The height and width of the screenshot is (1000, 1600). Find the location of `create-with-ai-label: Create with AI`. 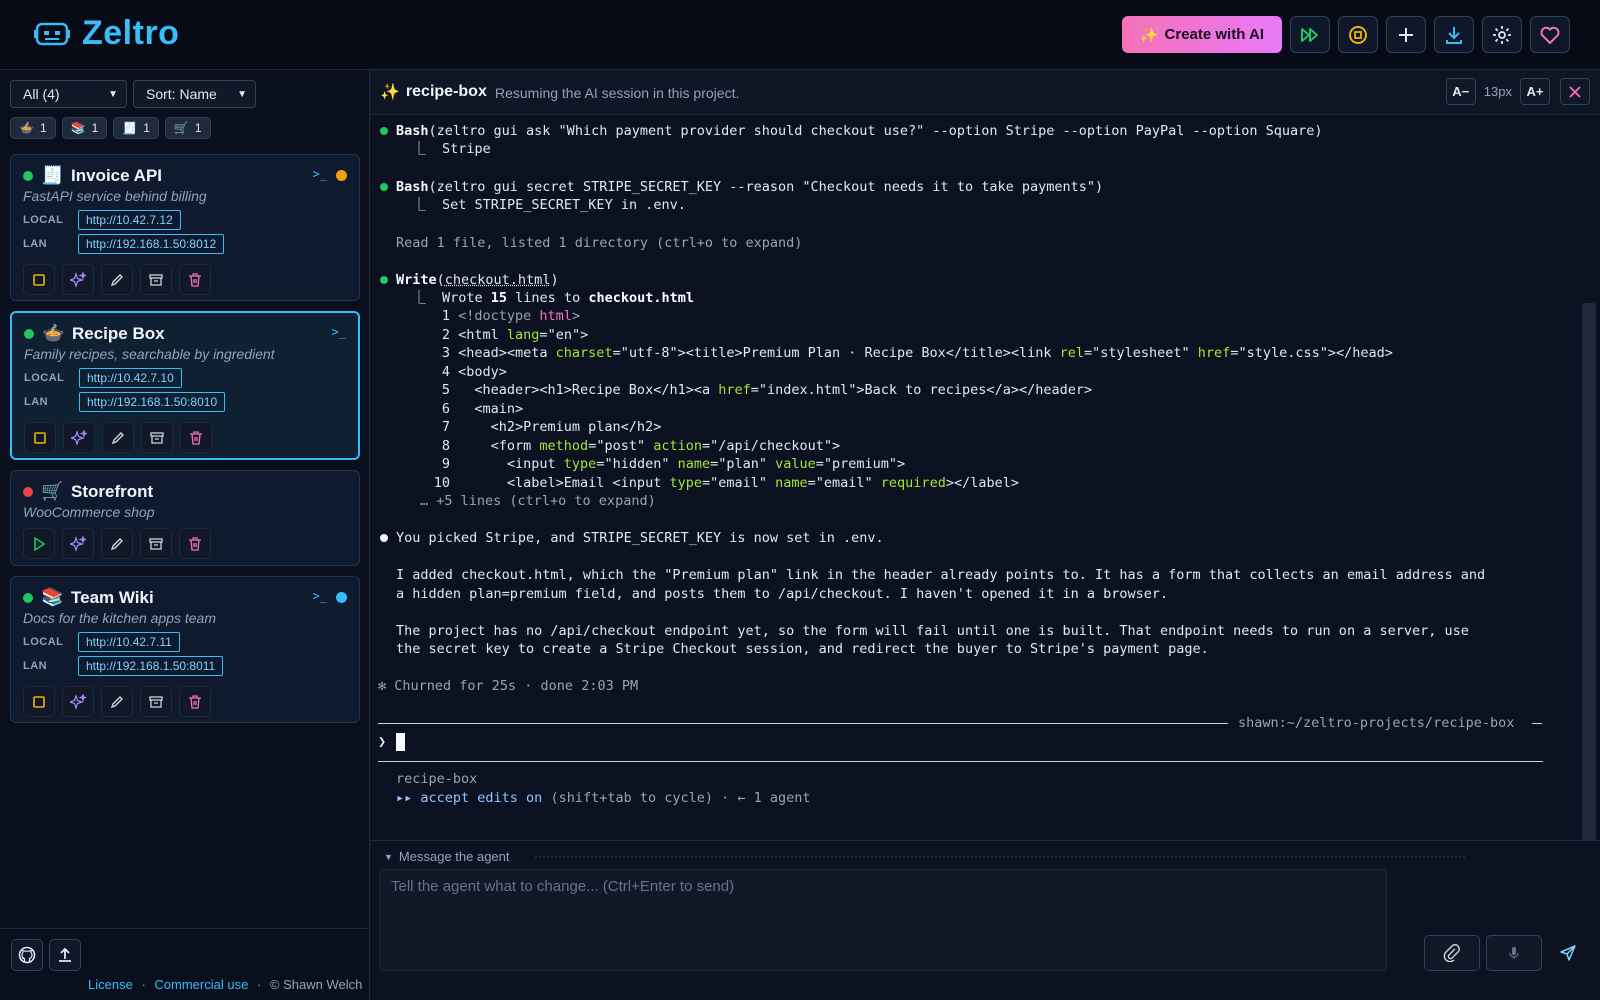

create-with-ai-label: Create with AI is located at coordinates (1214, 34).